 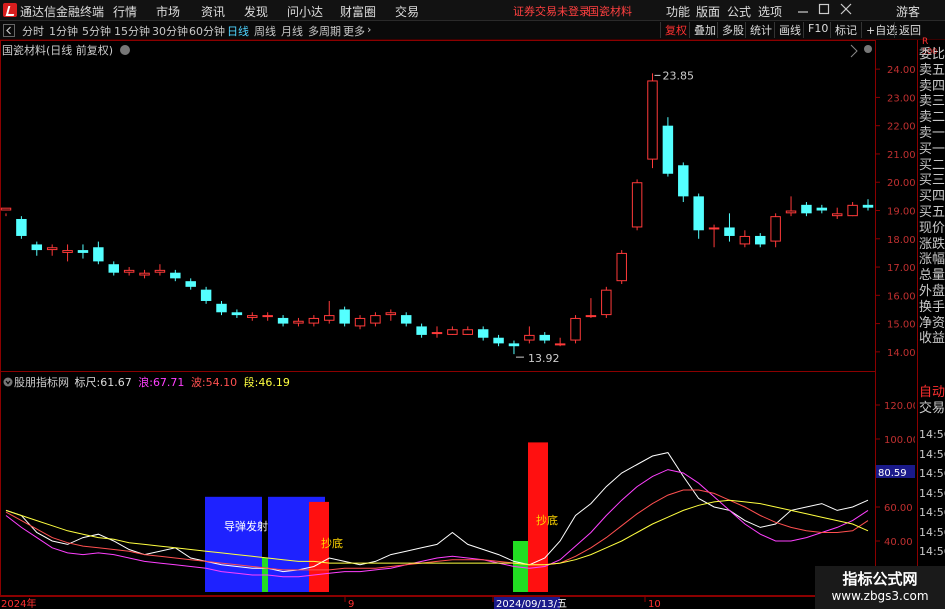 What do you see at coordinates (787, 30) in the screenshot?
I see `draw-line-button: 画线` at bounding box center [787, 30].